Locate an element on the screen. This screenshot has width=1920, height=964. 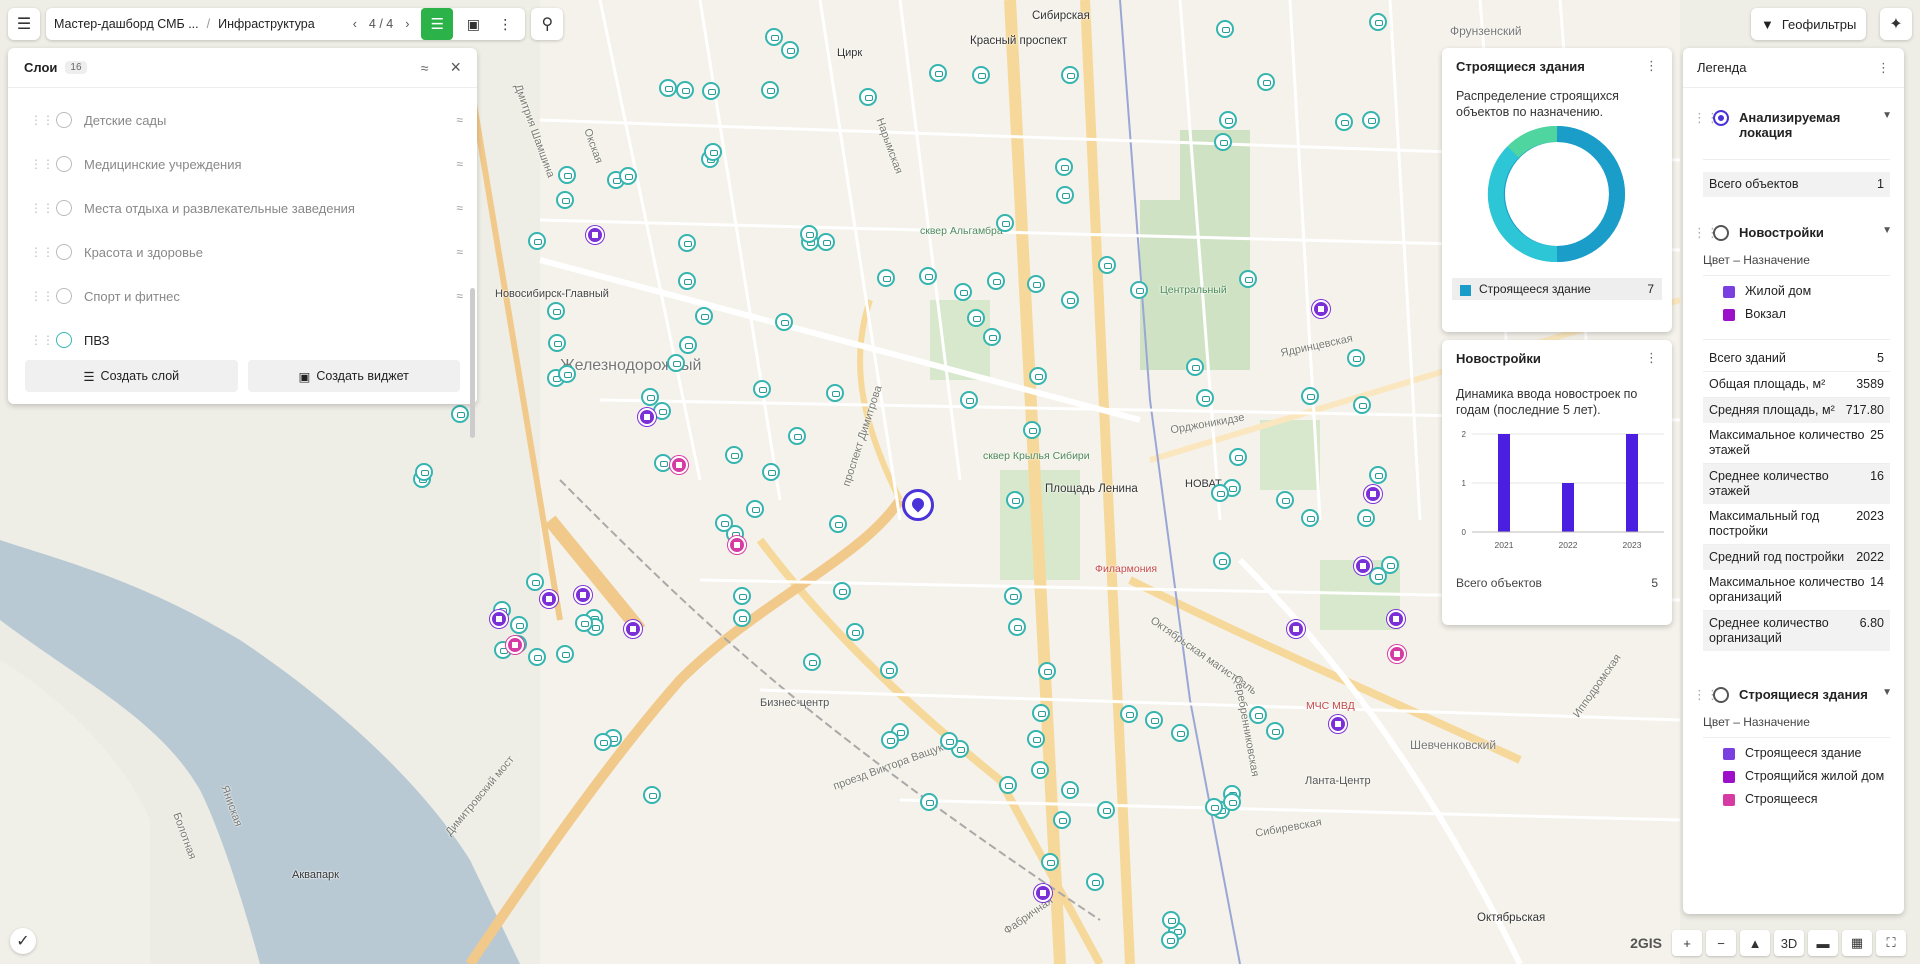
analyzed-location-marker is located at coordinates (918, 505).